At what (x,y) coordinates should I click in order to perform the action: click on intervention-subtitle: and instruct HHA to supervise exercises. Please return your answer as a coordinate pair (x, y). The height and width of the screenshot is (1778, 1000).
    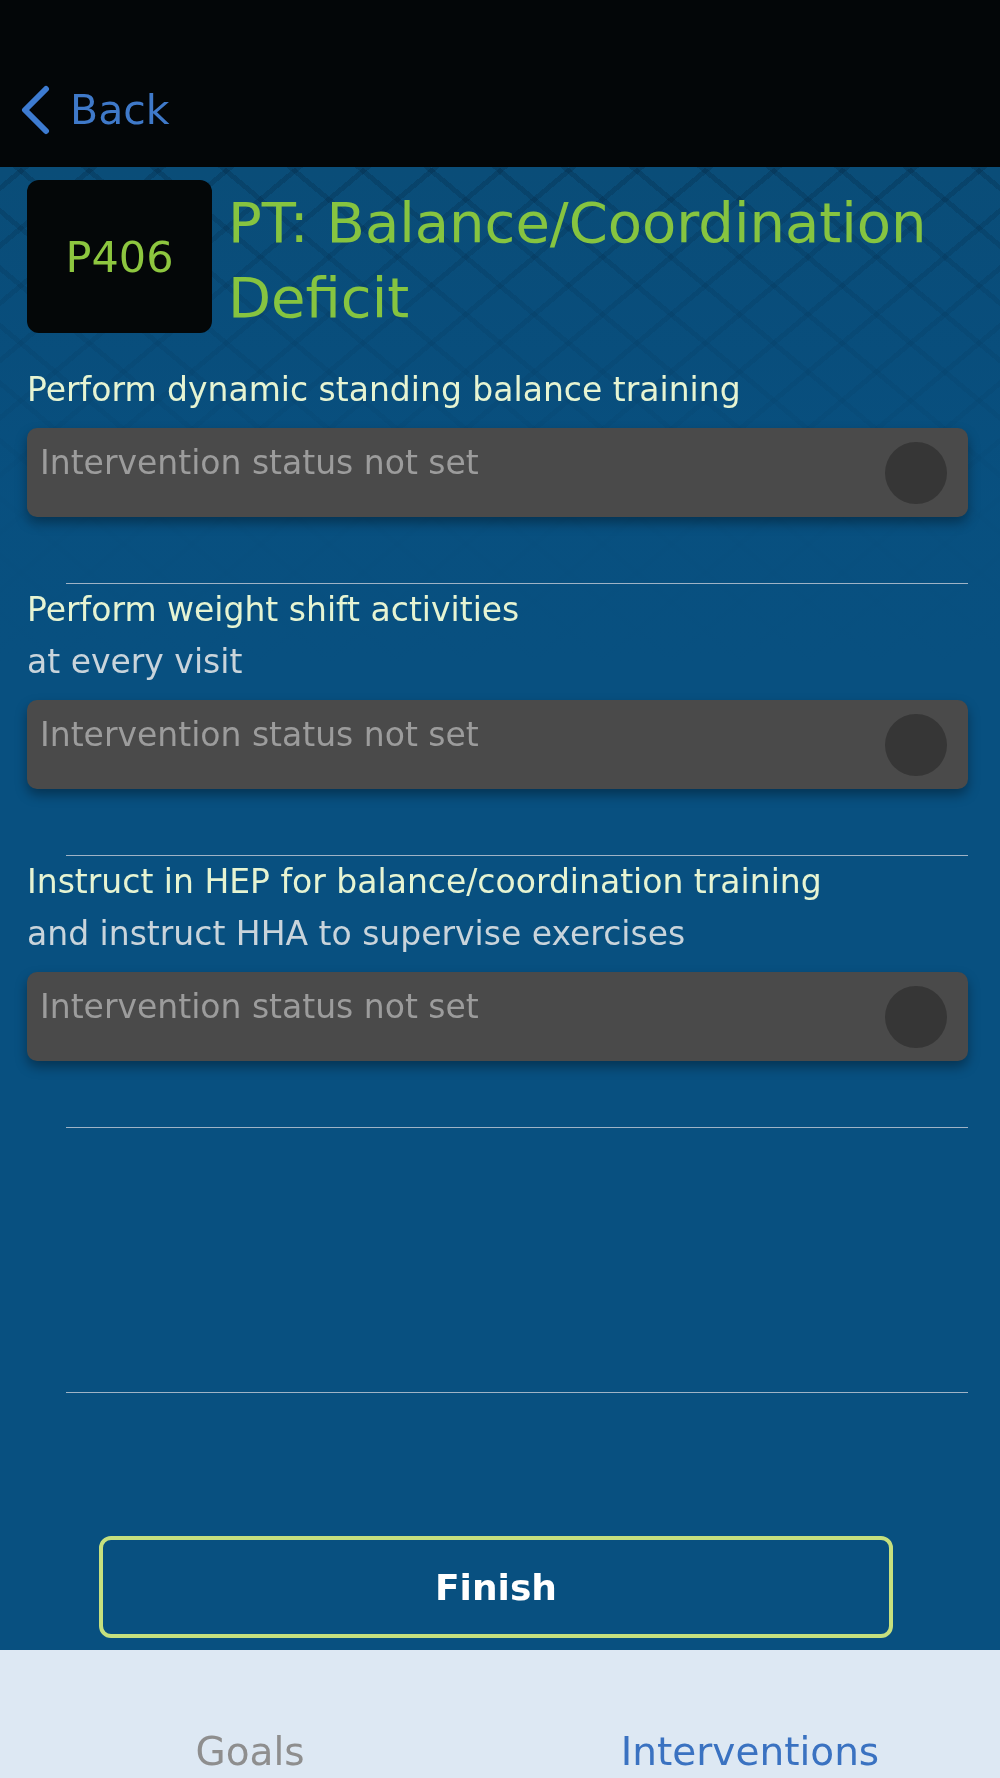
    Looking at the image, I should click on (357, 934).